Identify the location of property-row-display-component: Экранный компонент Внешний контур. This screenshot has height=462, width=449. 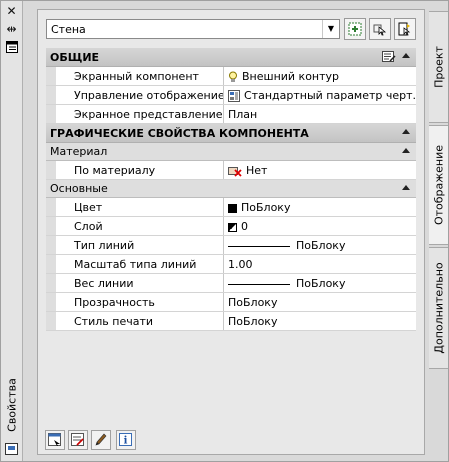
(231, 76).